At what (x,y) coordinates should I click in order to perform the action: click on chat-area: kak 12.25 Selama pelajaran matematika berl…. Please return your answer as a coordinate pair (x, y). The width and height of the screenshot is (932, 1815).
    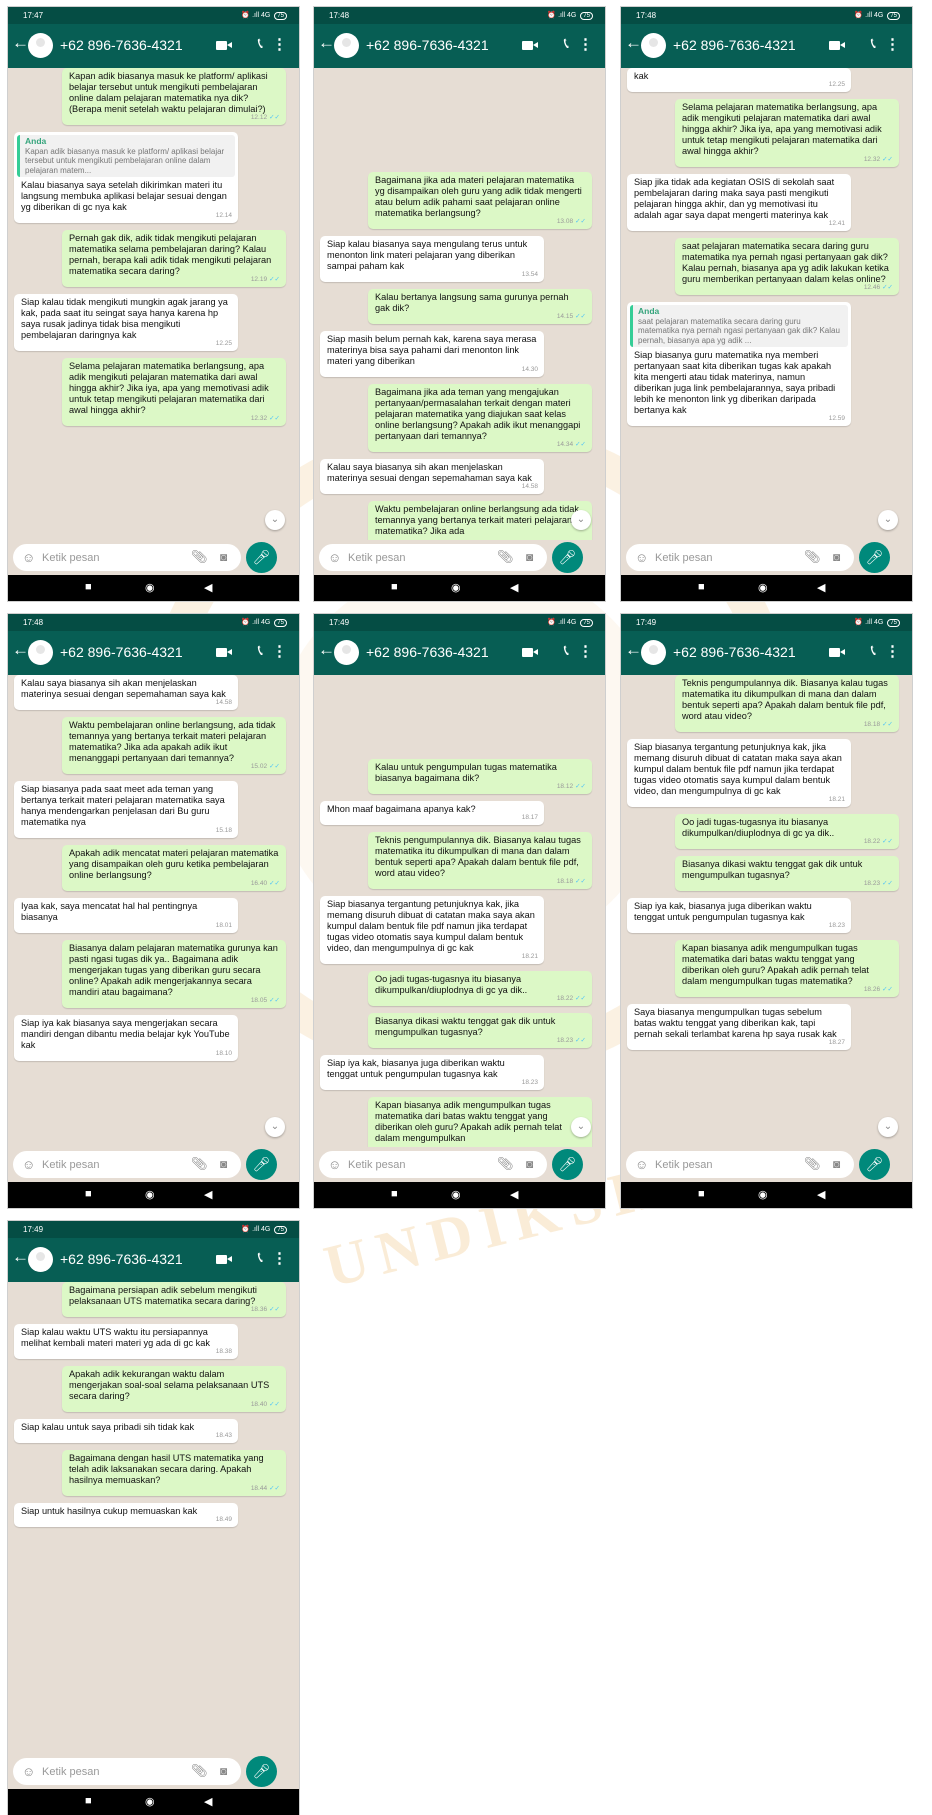
    Looking at the image, I should click on (766, 304).